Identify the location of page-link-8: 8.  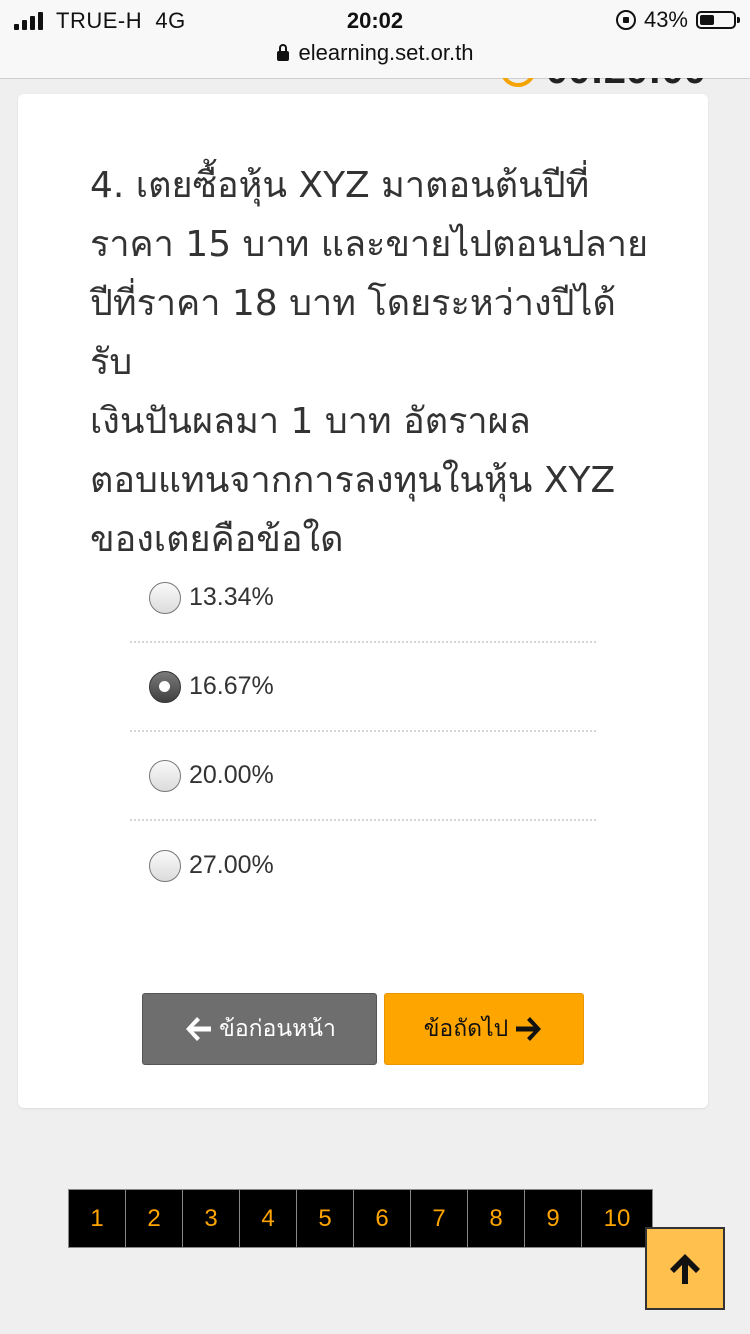
(496, 1218).